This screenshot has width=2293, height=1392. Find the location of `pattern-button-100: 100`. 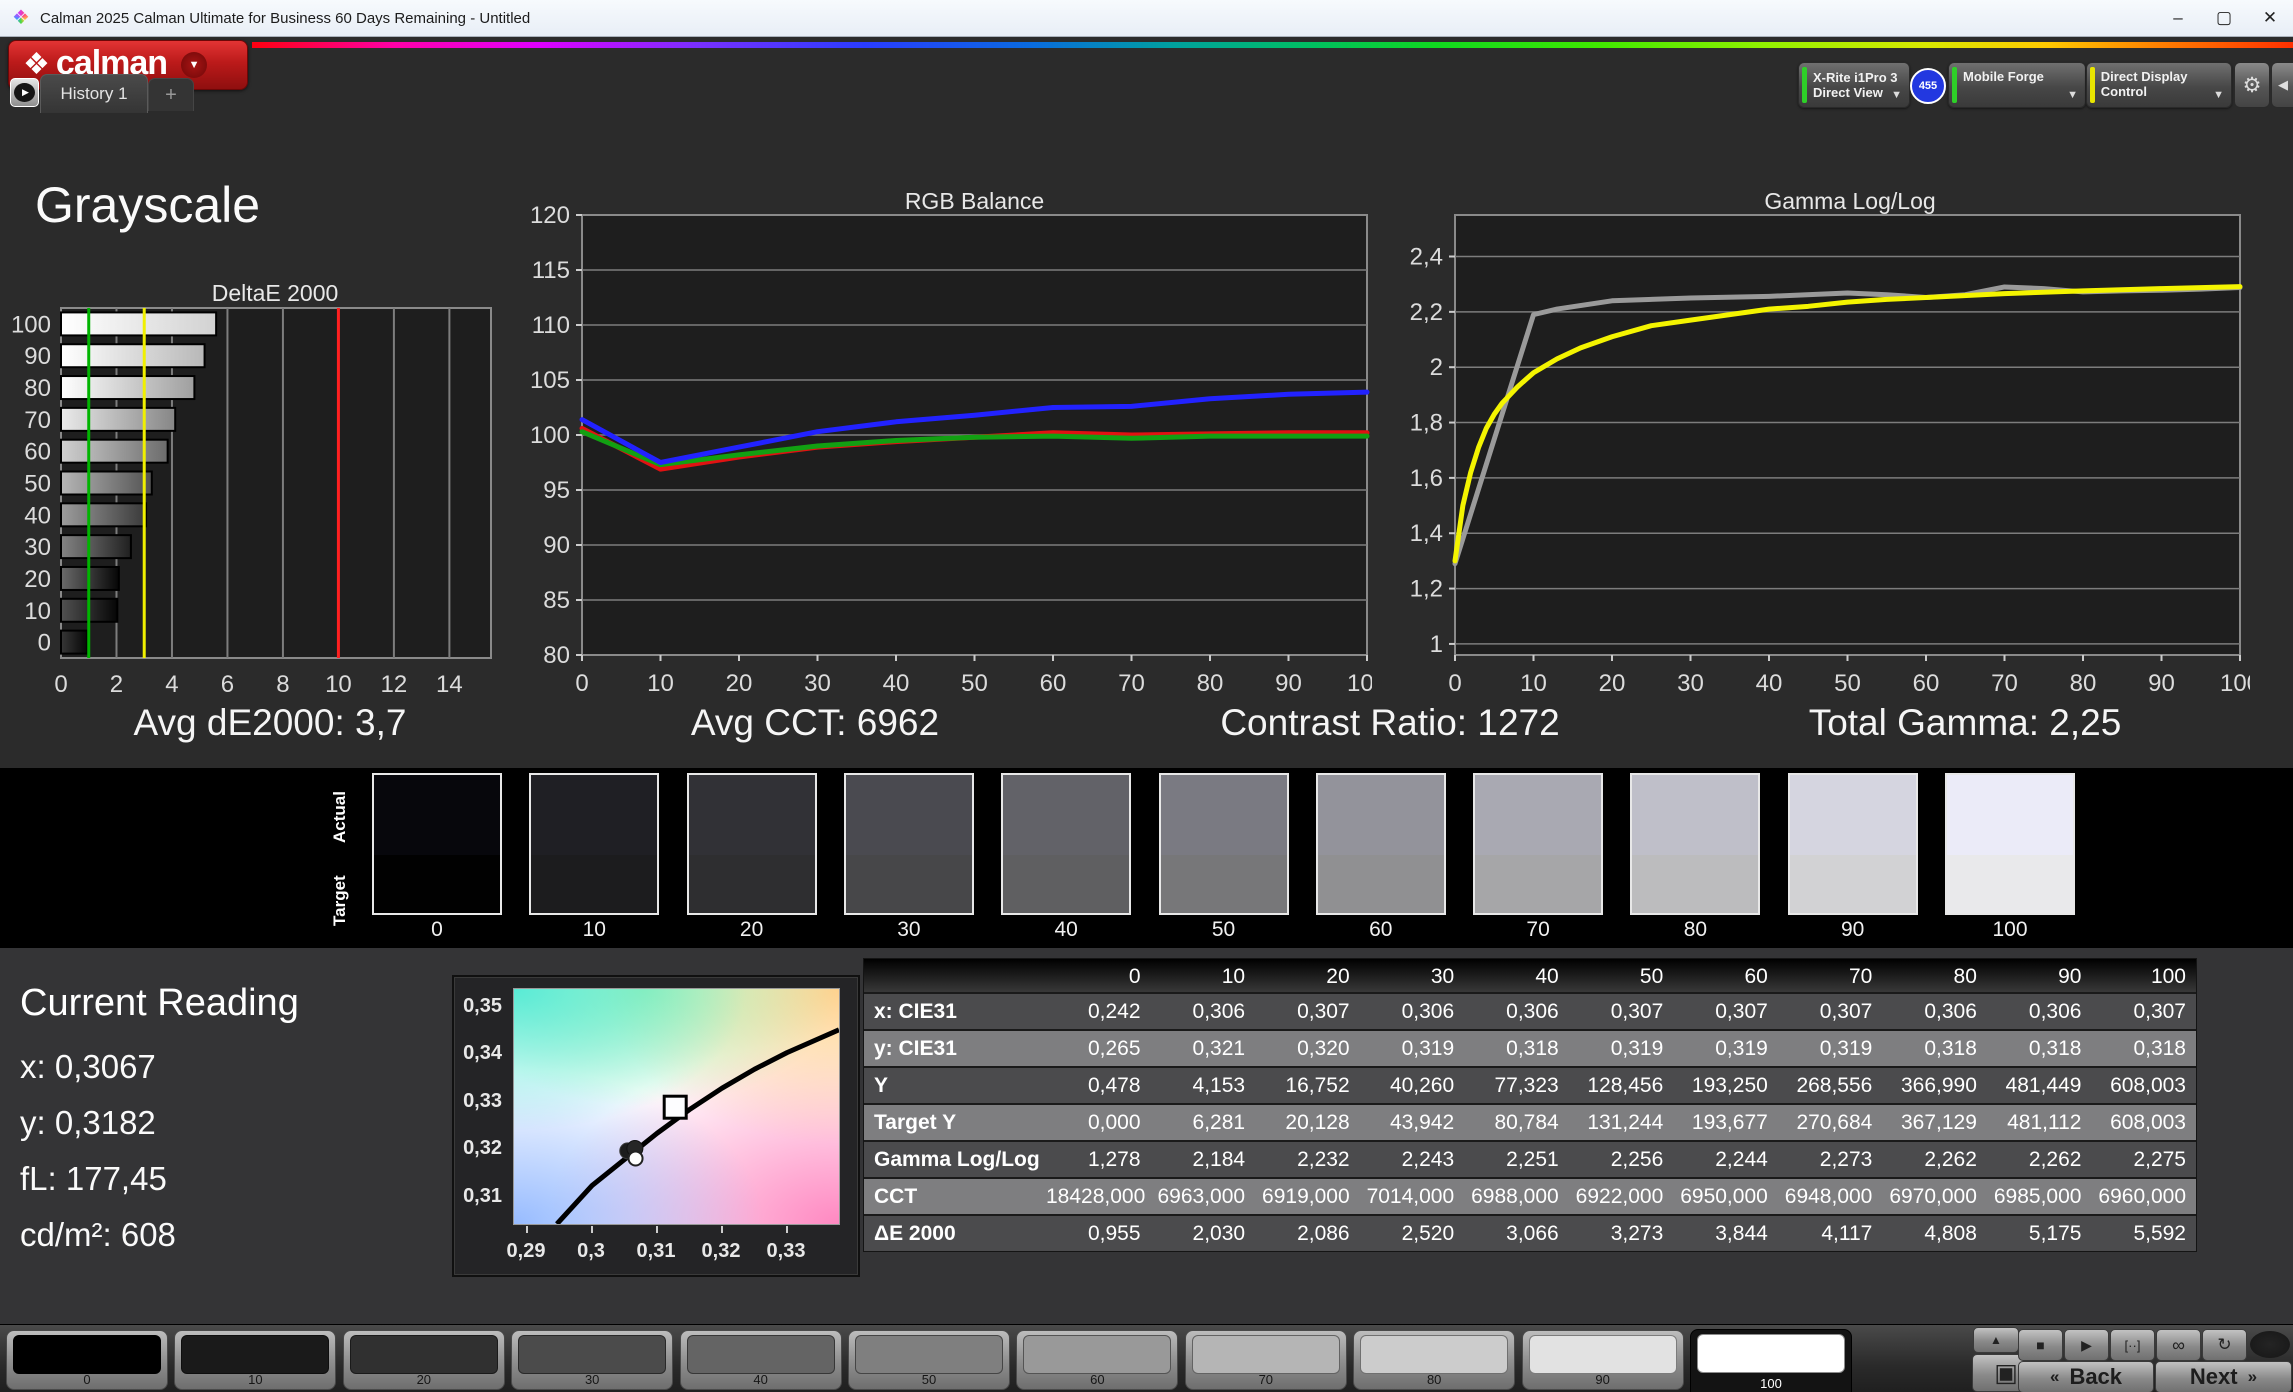

pattern-button-100: 100 is located at coordinates (1771, 1360).